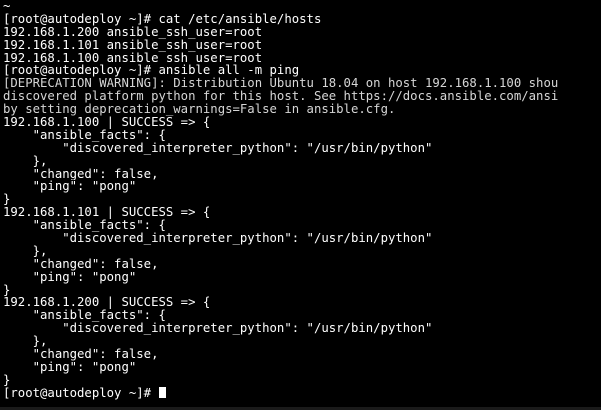 The width and height of the screenshot is (601, 410). What do you see at coordinates (163, 392) in the screenshot?
I see `text-cursor` at bounding box center [163, 392].